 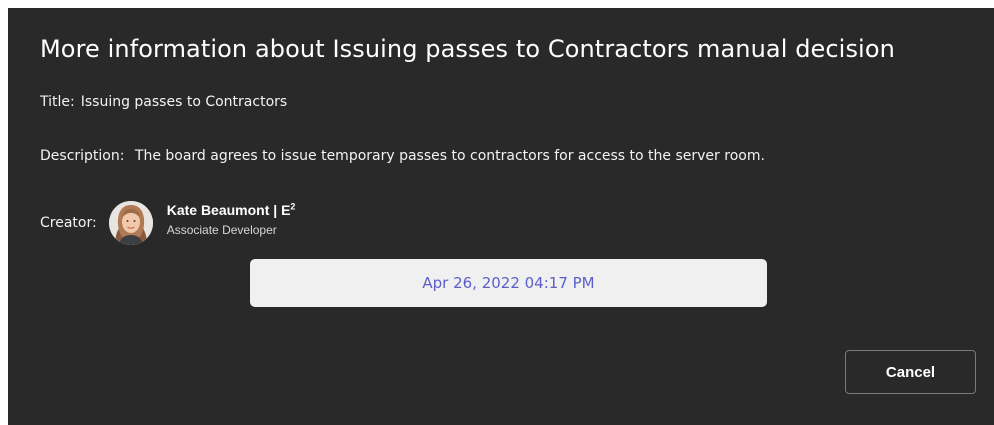 I want to click on title-label: Title:, so click(x=57, y=102).